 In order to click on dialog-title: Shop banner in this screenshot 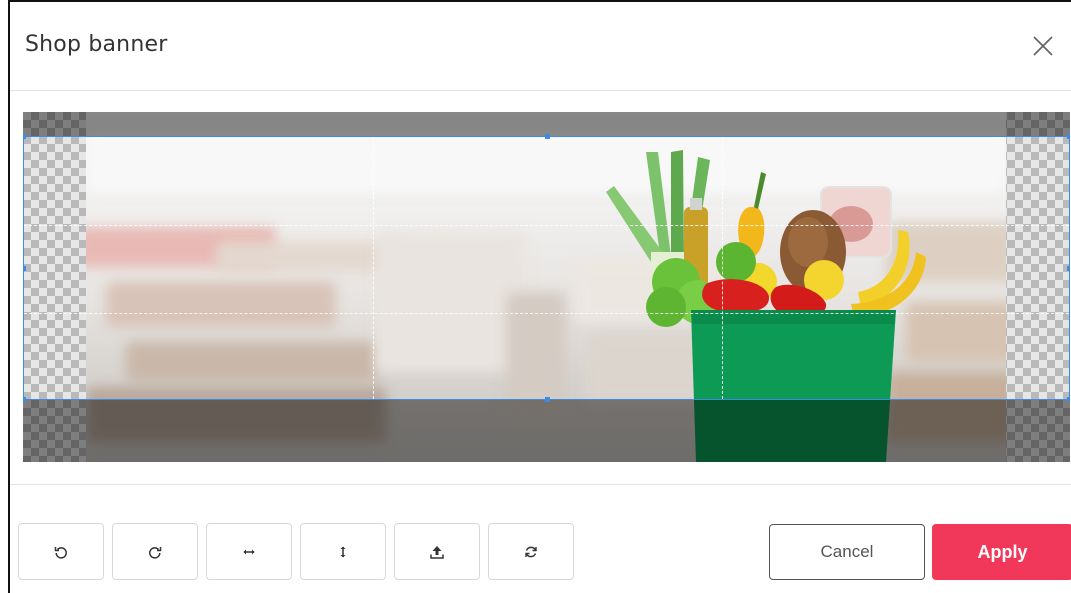, I will do `click(96, 44)`.